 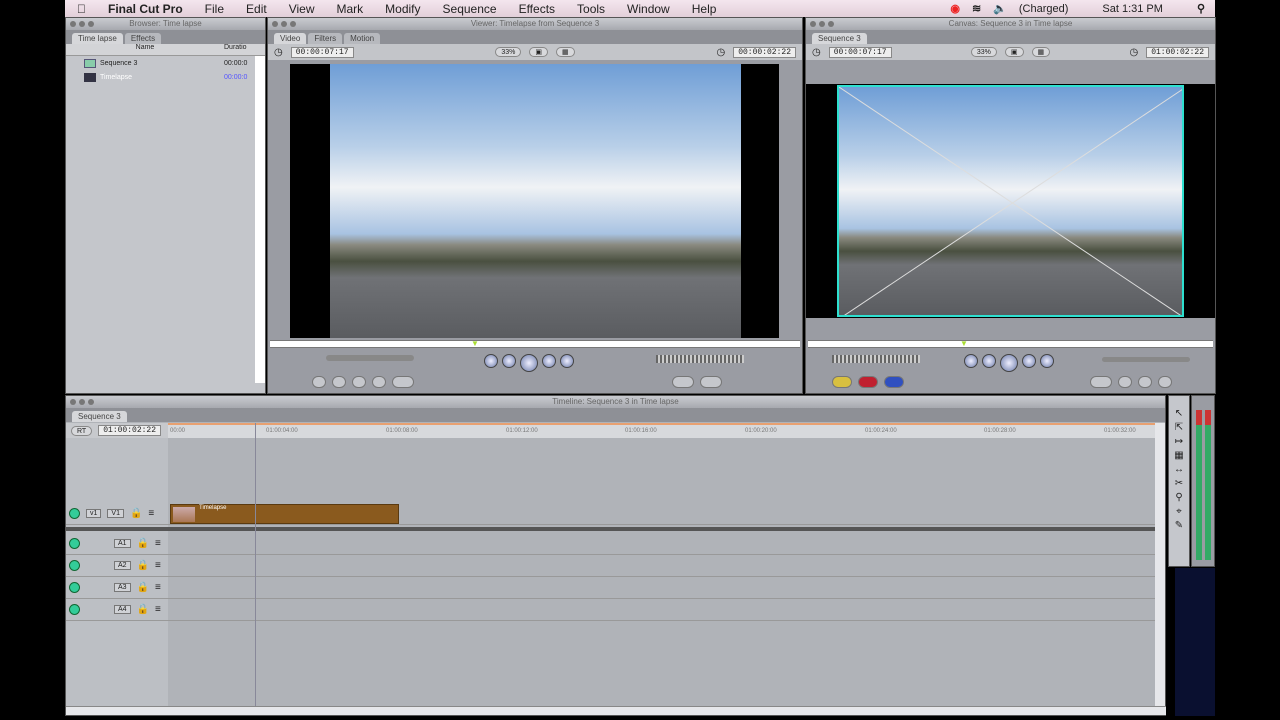 I want to click on clip-timelapse: Timelapse, so click(x=284, y=514).